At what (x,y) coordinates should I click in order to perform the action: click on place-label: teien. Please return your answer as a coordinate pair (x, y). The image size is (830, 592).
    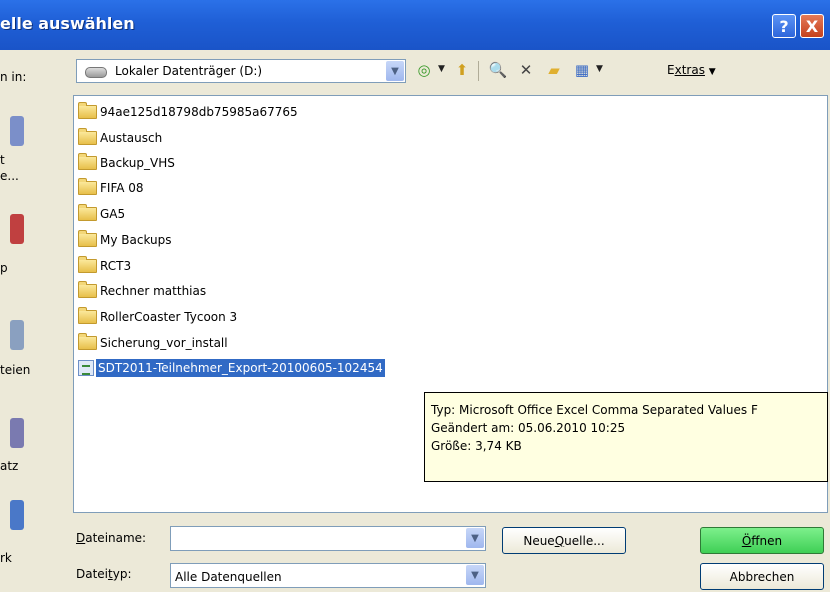
    Looking at the image, I should click on (15, 370).